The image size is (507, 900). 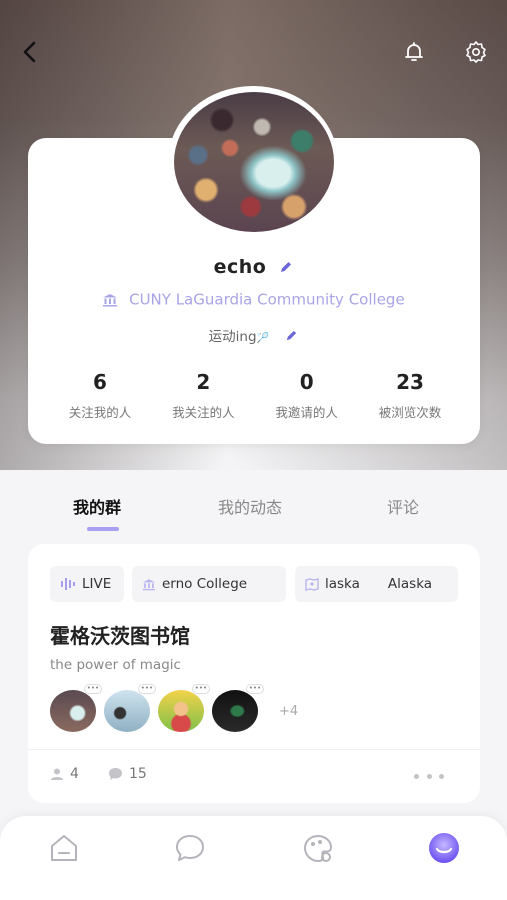 What do you see at coordinates (115, 774) in the screenshot?
I see `comment-icon` at bounding box center [115, 774].